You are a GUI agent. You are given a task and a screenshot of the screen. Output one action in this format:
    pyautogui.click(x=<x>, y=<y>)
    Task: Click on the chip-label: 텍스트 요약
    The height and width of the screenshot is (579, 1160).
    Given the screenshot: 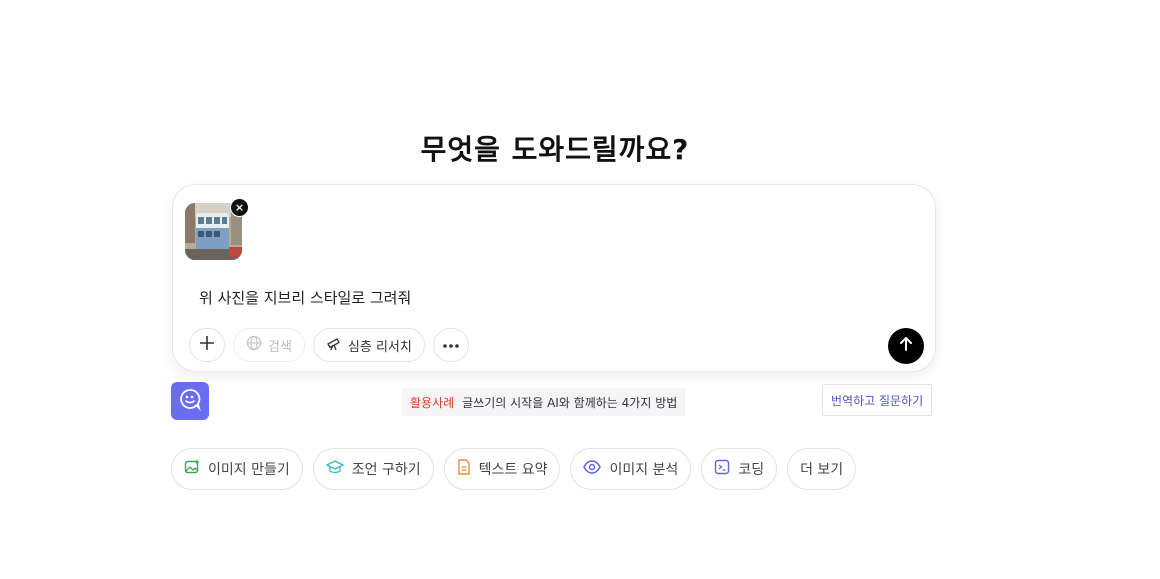 What is the action you would take?
    pyautogui.click(x=513, y=470)
    